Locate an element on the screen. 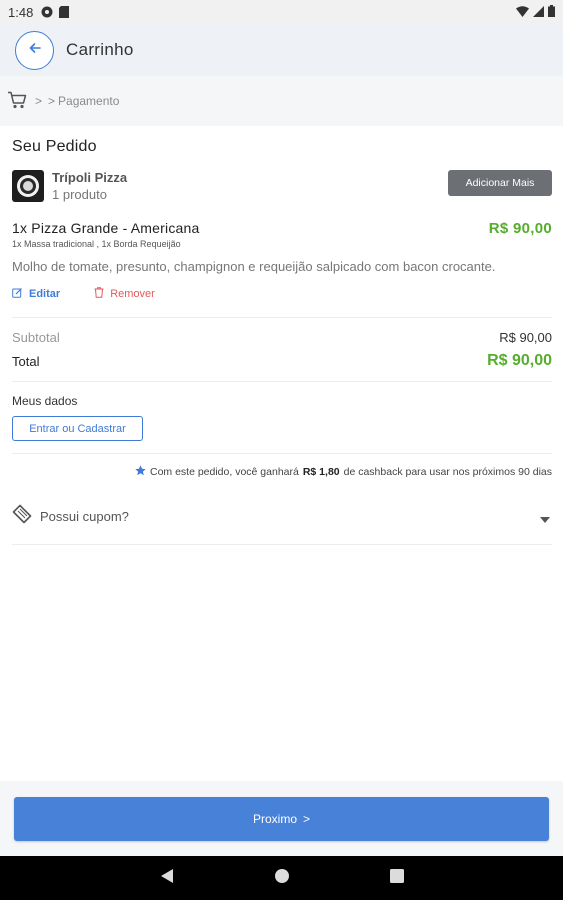 The width and height of the screenshot is (563, 900). item-name: 1x Pizza Grande - Americana is located at coordinates (106, 228).